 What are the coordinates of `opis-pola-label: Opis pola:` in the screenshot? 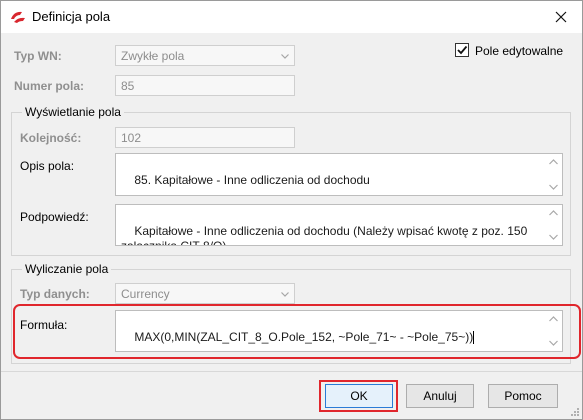 It's located at (47, 166).